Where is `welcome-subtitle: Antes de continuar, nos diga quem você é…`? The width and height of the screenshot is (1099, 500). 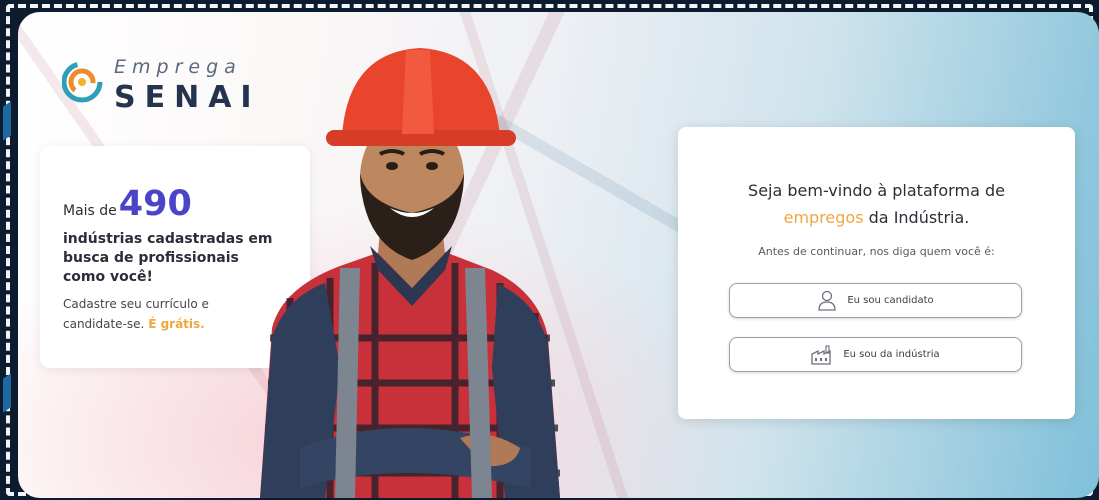 welcome-subtitle: Antes de continuar, nos diga quem você é… is located at coordinates (876, 251).